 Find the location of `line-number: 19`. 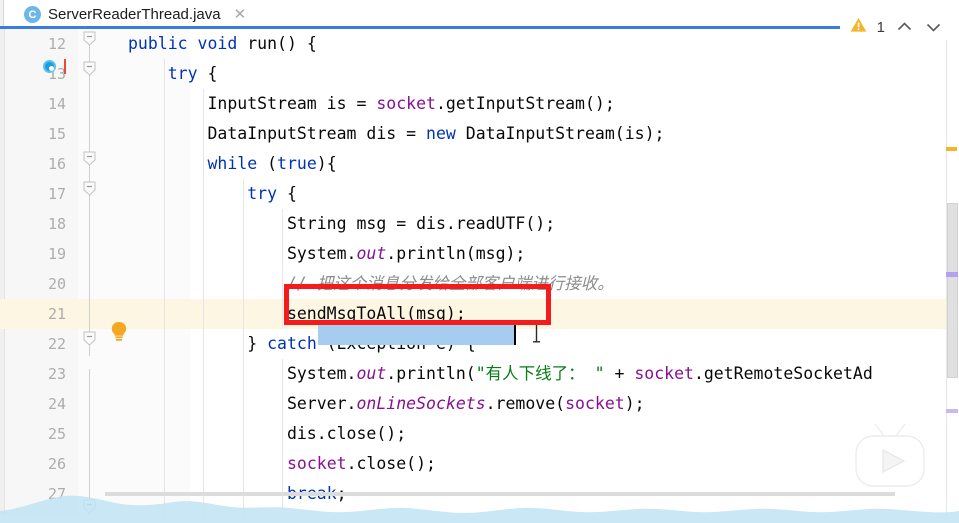

line-number: 19 is located at coordinates (56, 254).